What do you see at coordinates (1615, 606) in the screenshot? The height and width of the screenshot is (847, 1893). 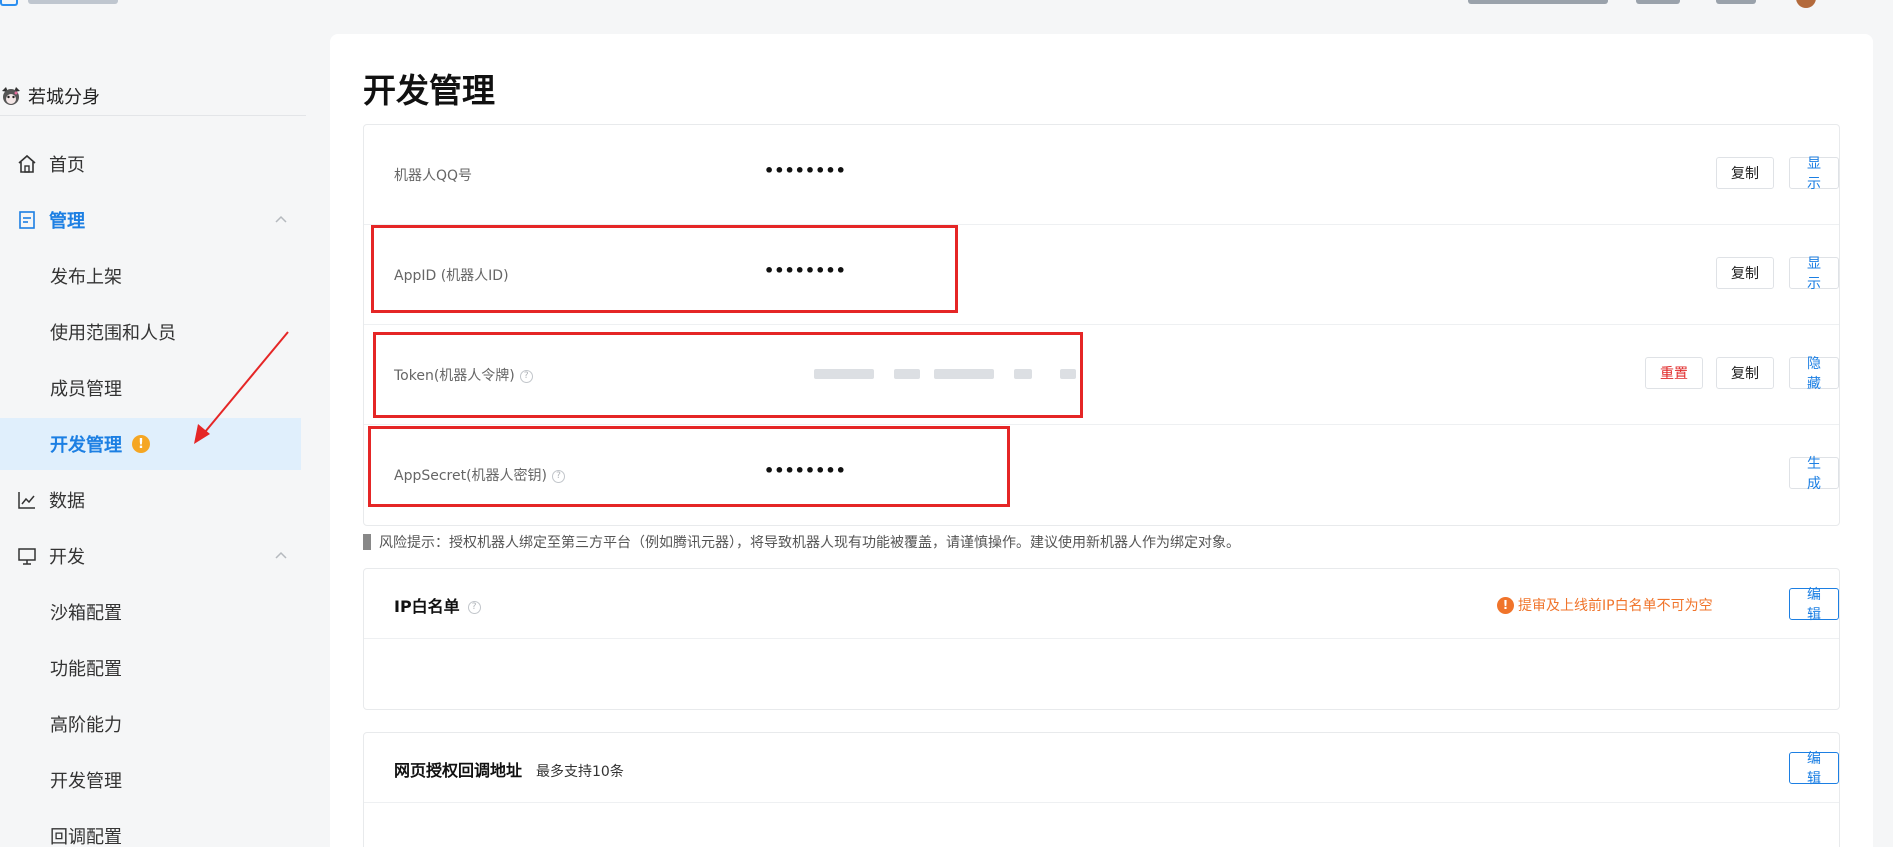 I see `ip-whitelist-warning-text: 提审及上线前IP白名单不可为空` at bounding box center [1615, 606].